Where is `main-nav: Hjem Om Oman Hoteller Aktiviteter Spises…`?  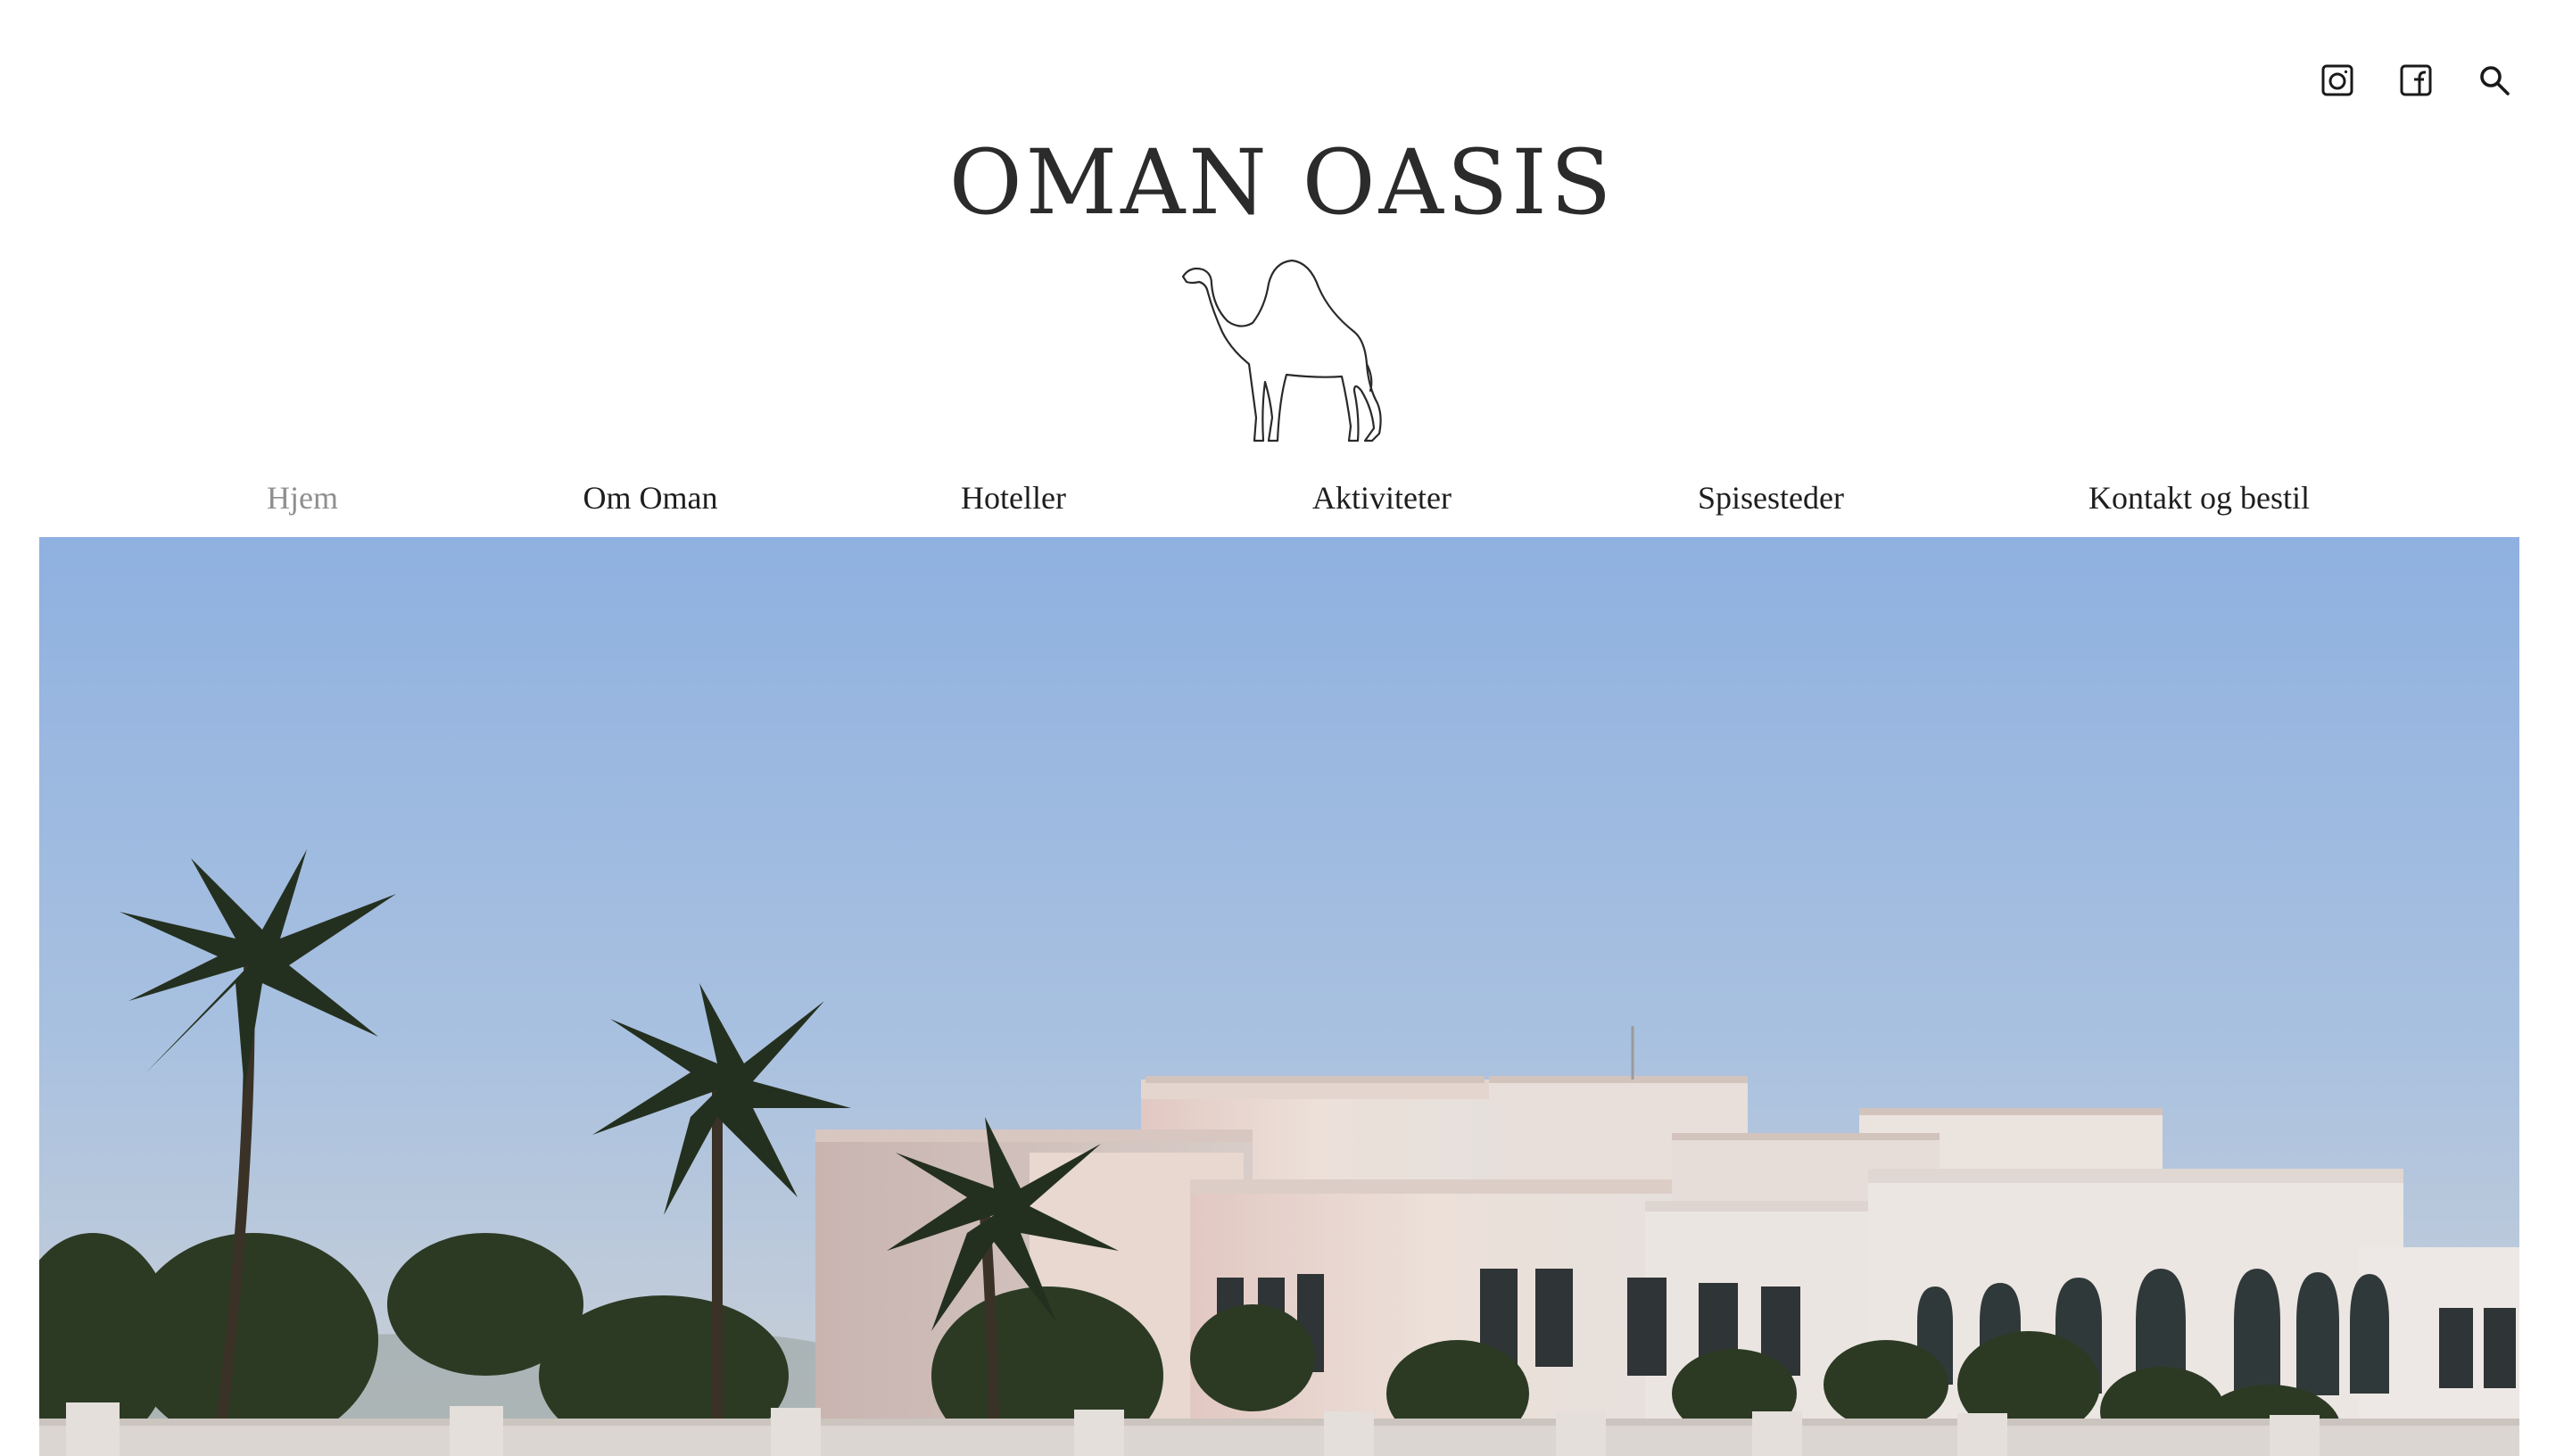
main-nav: Hjem Om Oman Hoteller Aktiviteter Spises… is located at coordinates (1282, 498).